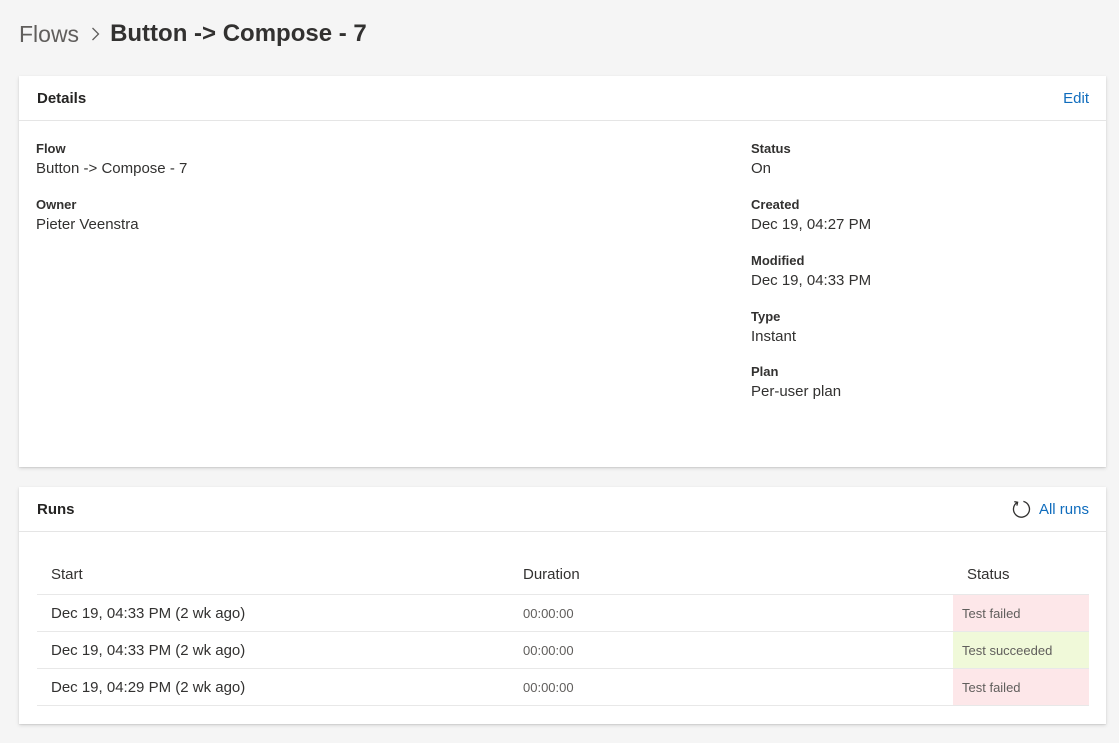 The width and height of the screenshot is (1119, 743). What do you see at coordinates (771, 148) in the screenshot?
I see `status-label: Status` at bounding box center [771, 148].